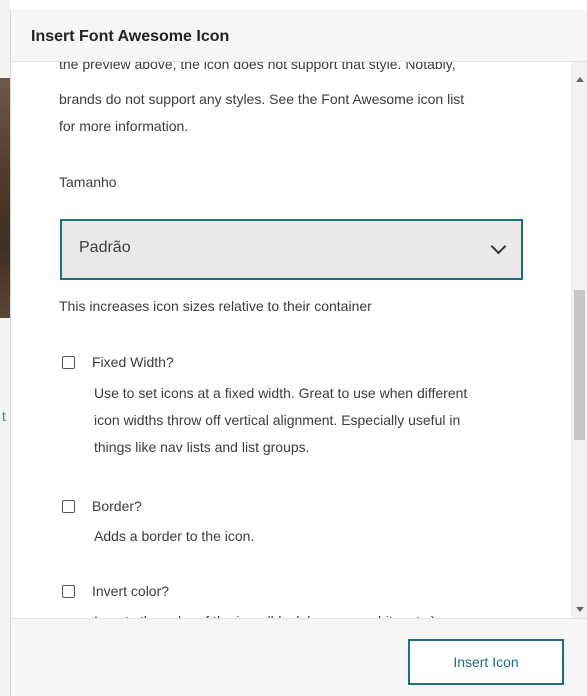  What do you see at coordinates (580, 79) in the screenshot?
I see `scroll-up-arrow-icon` at bounding box center [580, 79].